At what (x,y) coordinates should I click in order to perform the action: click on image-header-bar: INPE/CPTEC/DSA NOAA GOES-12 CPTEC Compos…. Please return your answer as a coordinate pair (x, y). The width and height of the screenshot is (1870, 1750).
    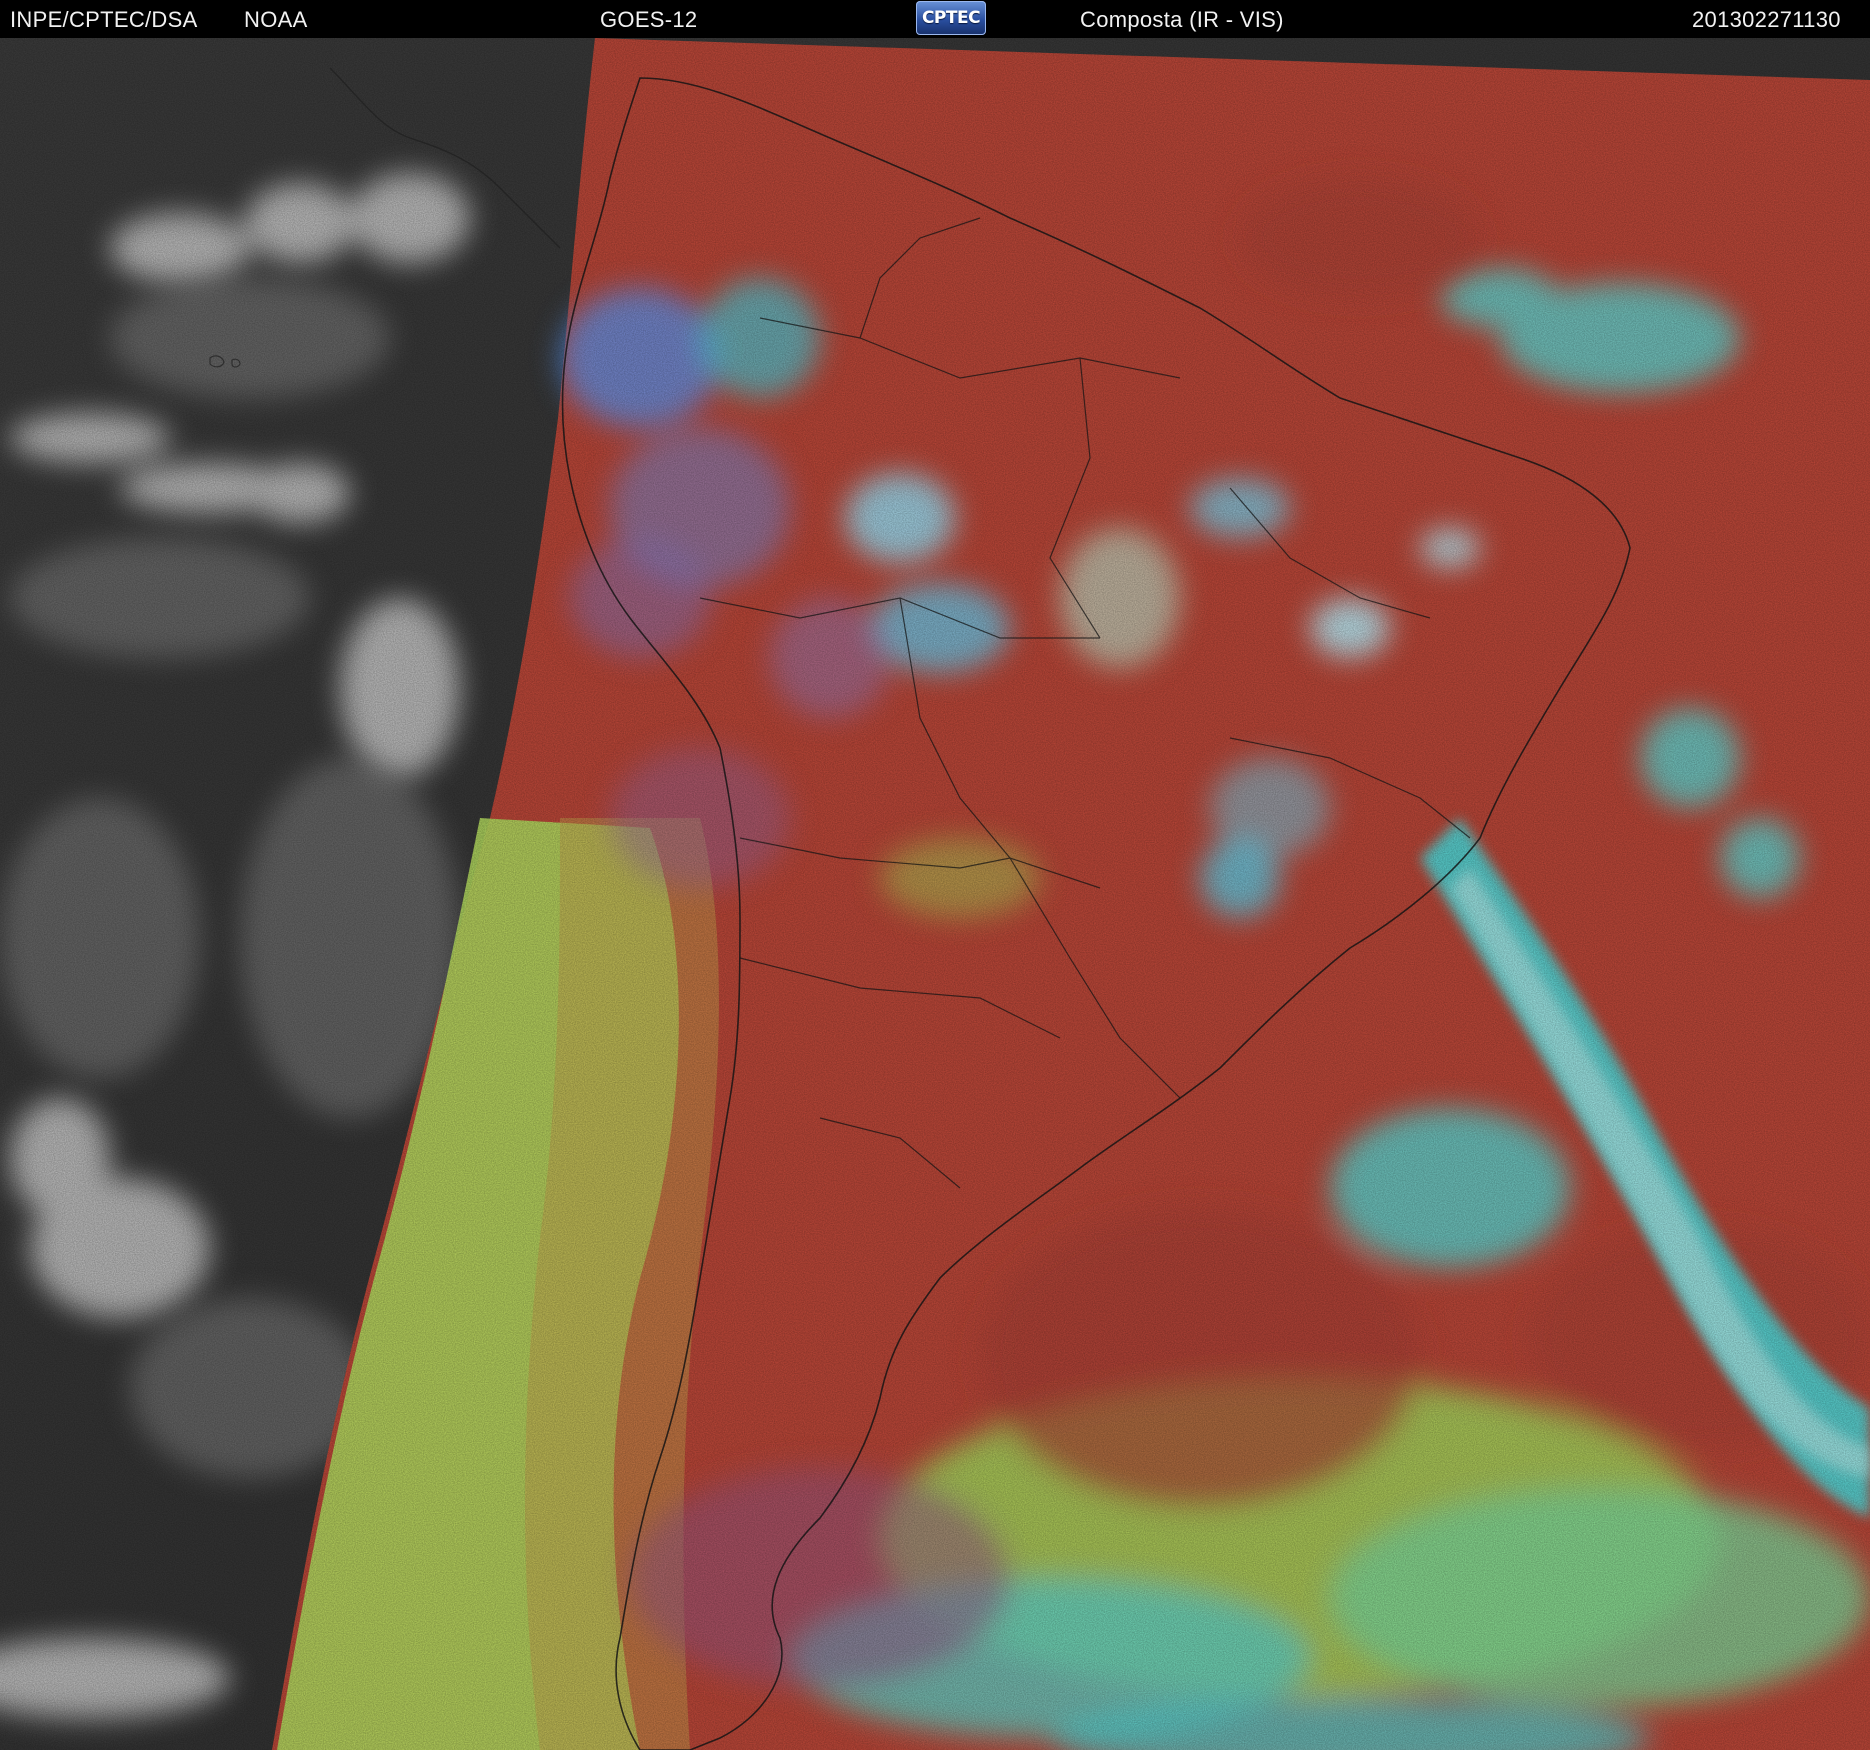
    Looking at the image, I should click on (935, 19).